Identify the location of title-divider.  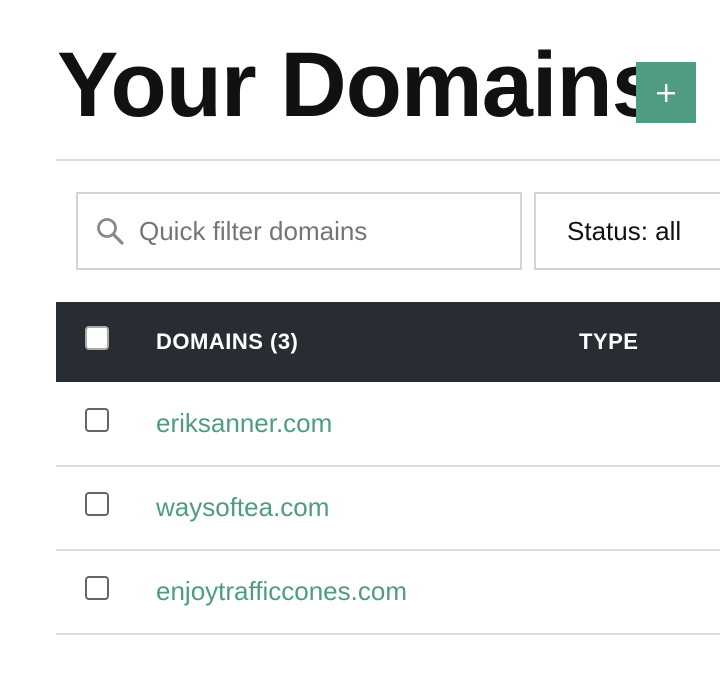
(388, 160).